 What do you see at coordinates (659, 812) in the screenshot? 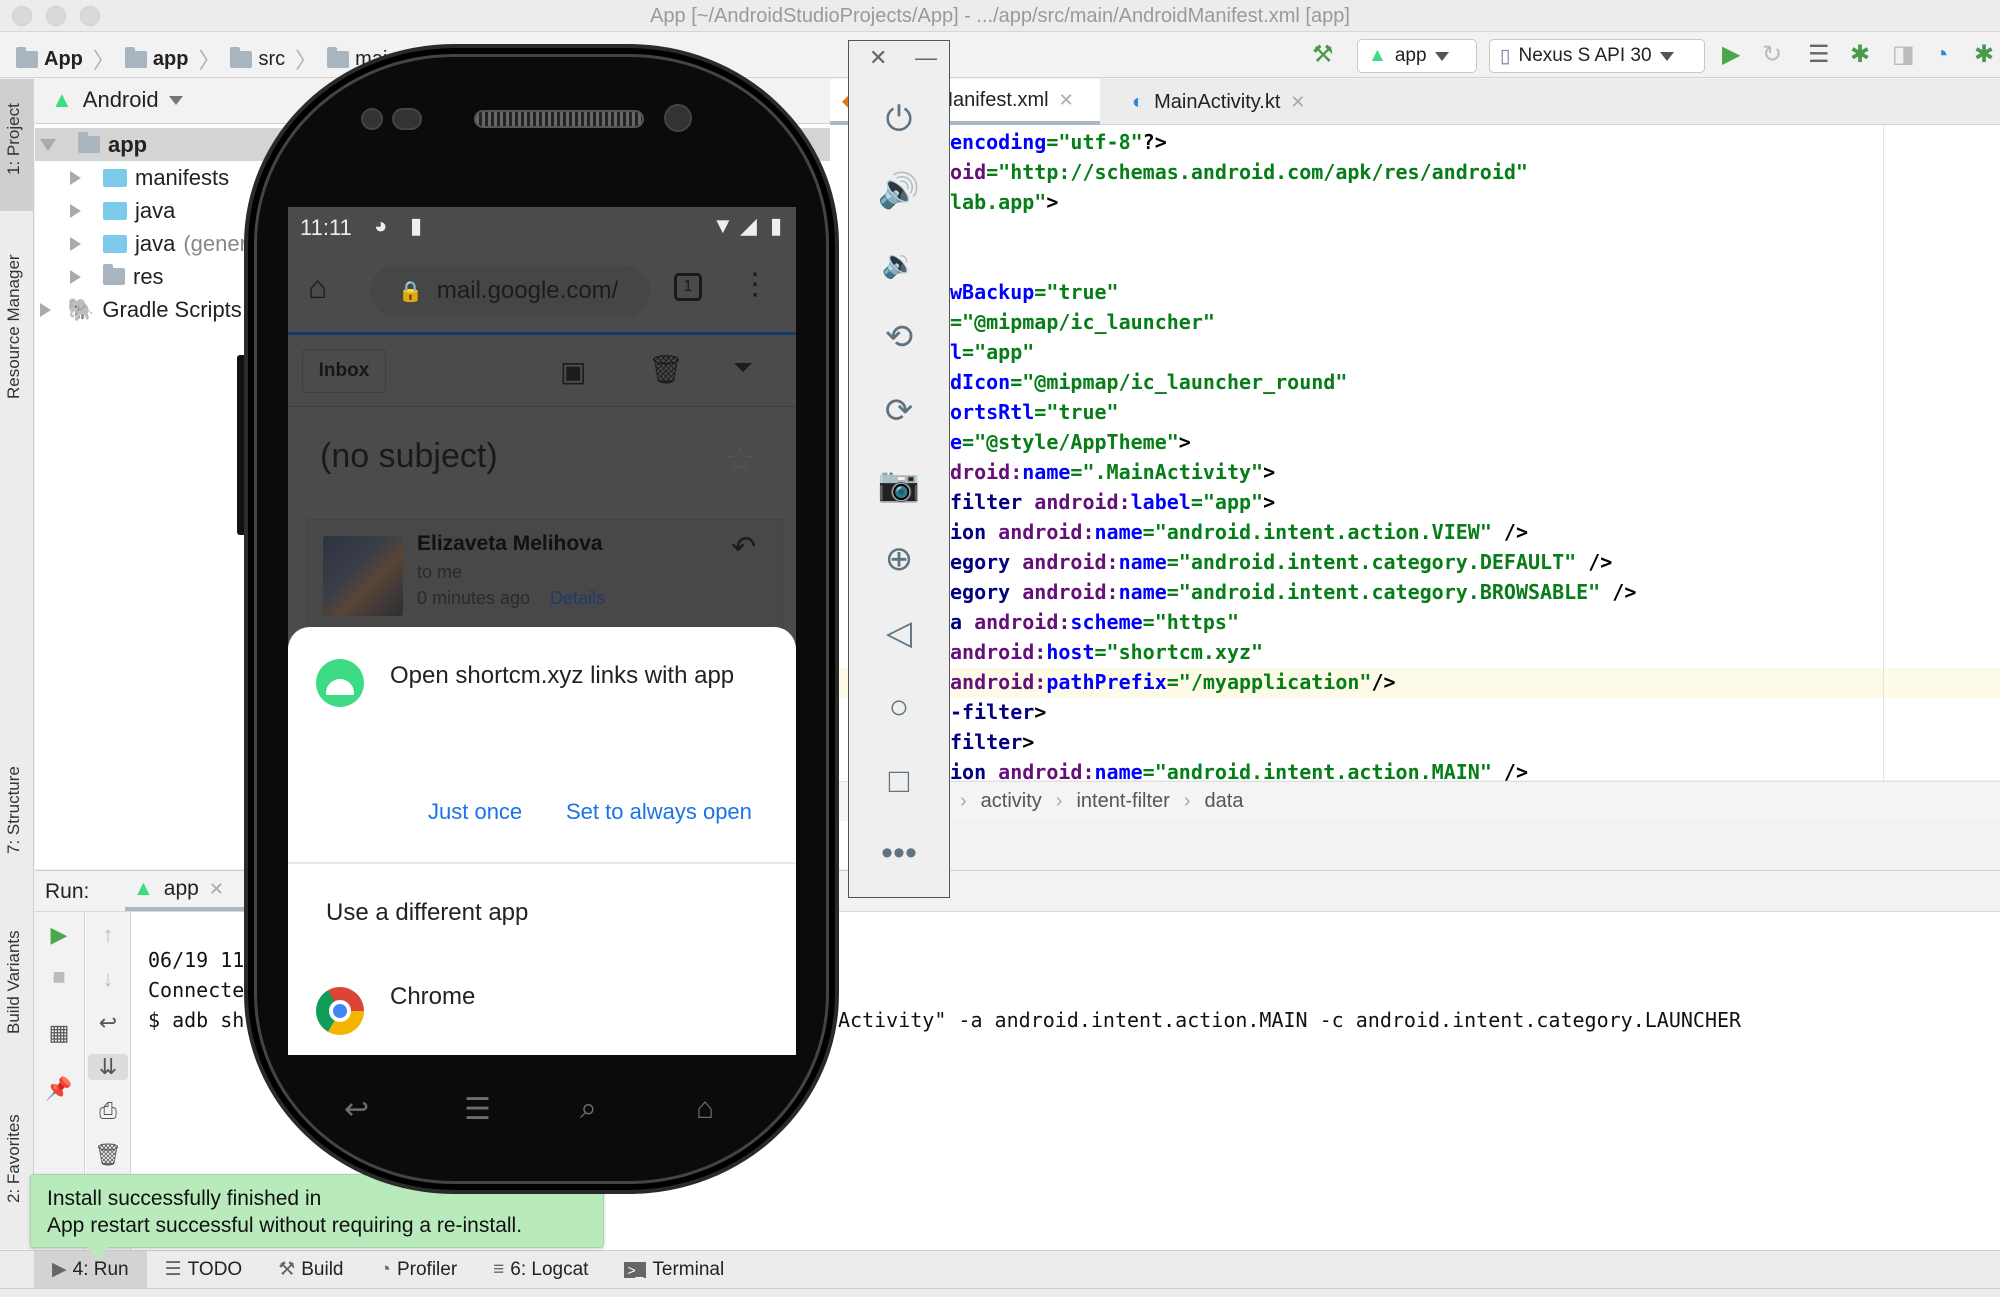
I see `set-always-open-button: Set to always open` at bounding box center [659, 812].